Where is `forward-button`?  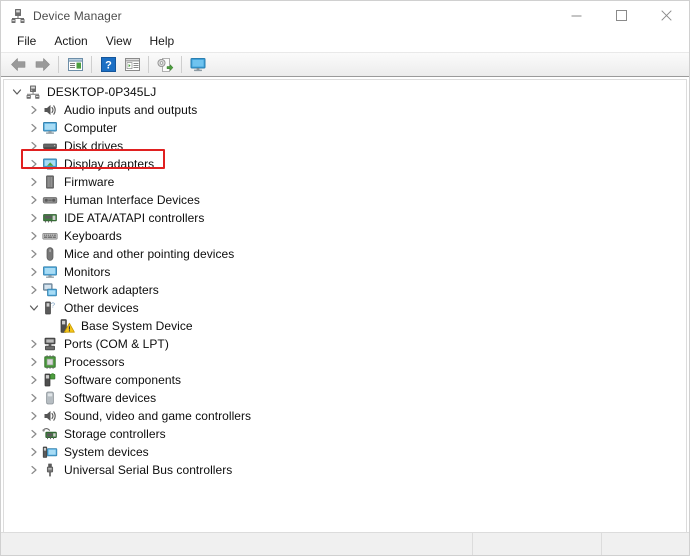
forward-button is located at coordinates (42, 64).